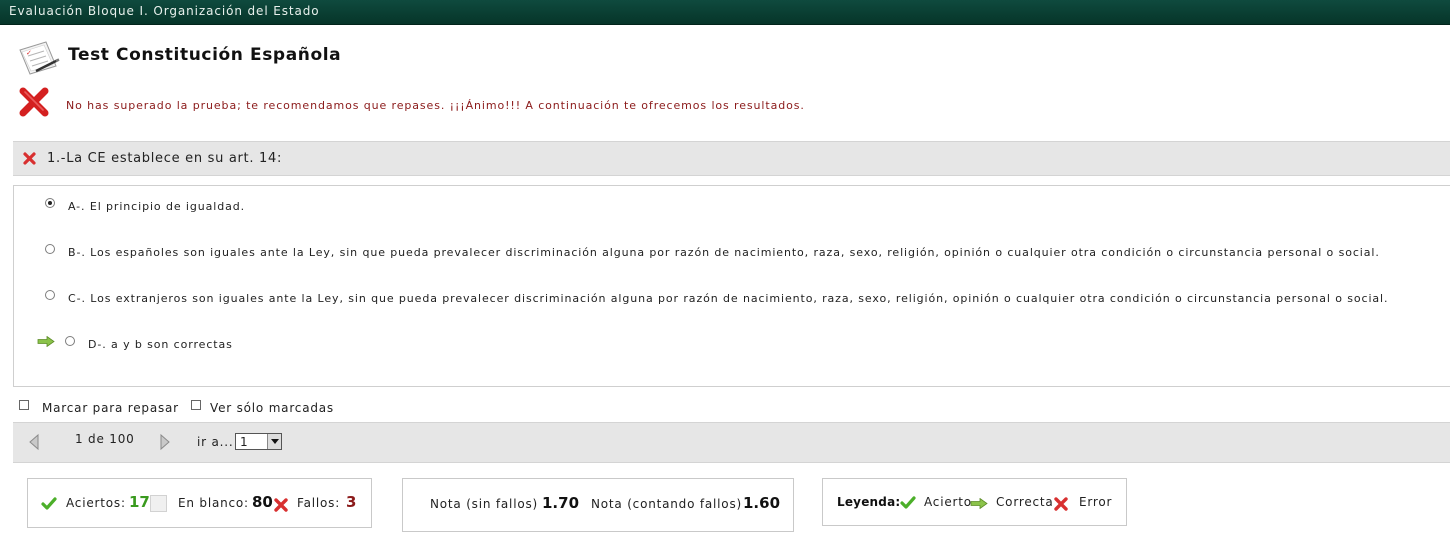 The image size is (1450, 559). What do you see at coordinates (869, 502) in the screenshot?
I see `legend-title: Leyenda:` at bounding box center [869, 502].